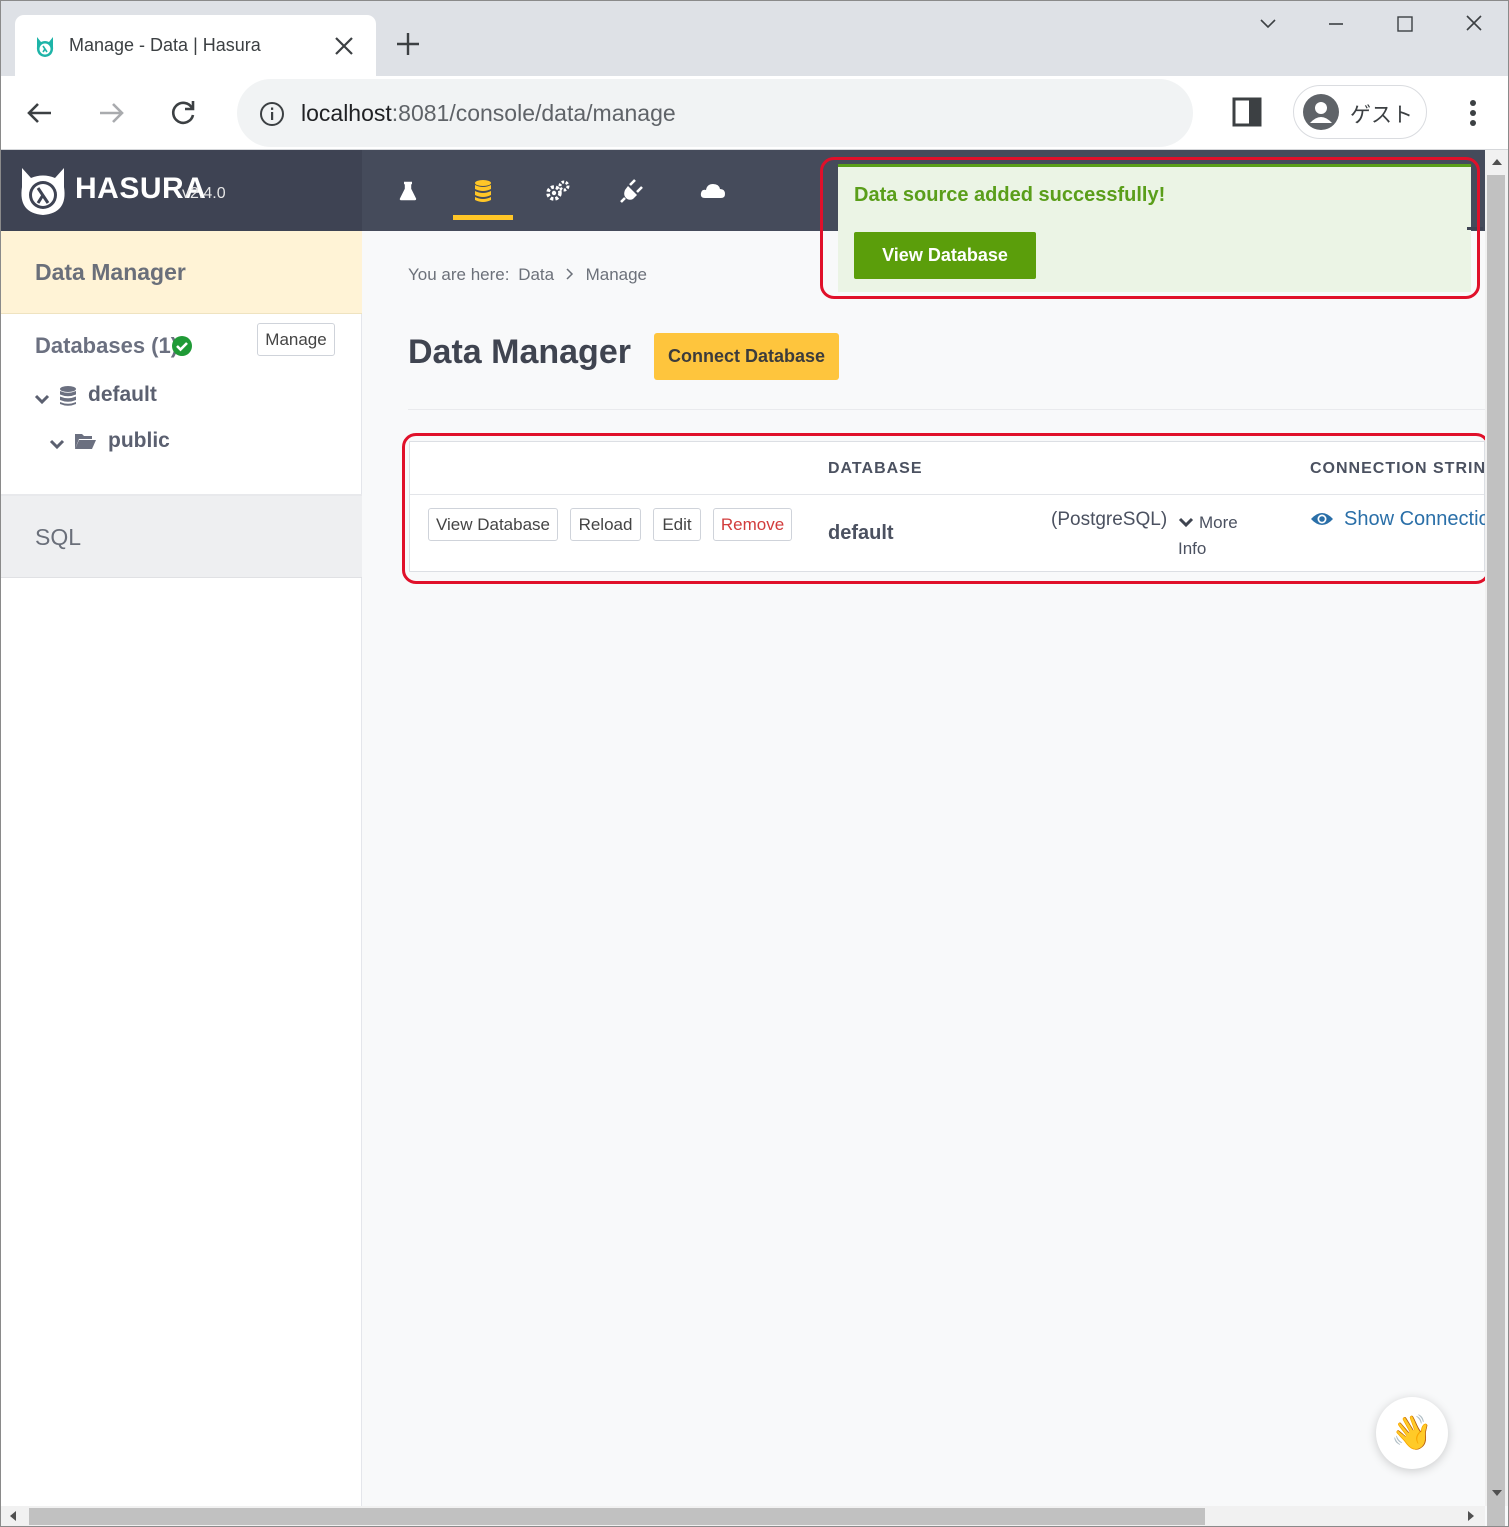 The width and height of the screenshot is (1509, 1527). I want to click on sidebar-item-data-manager: Data Manager, so click(181, 272).